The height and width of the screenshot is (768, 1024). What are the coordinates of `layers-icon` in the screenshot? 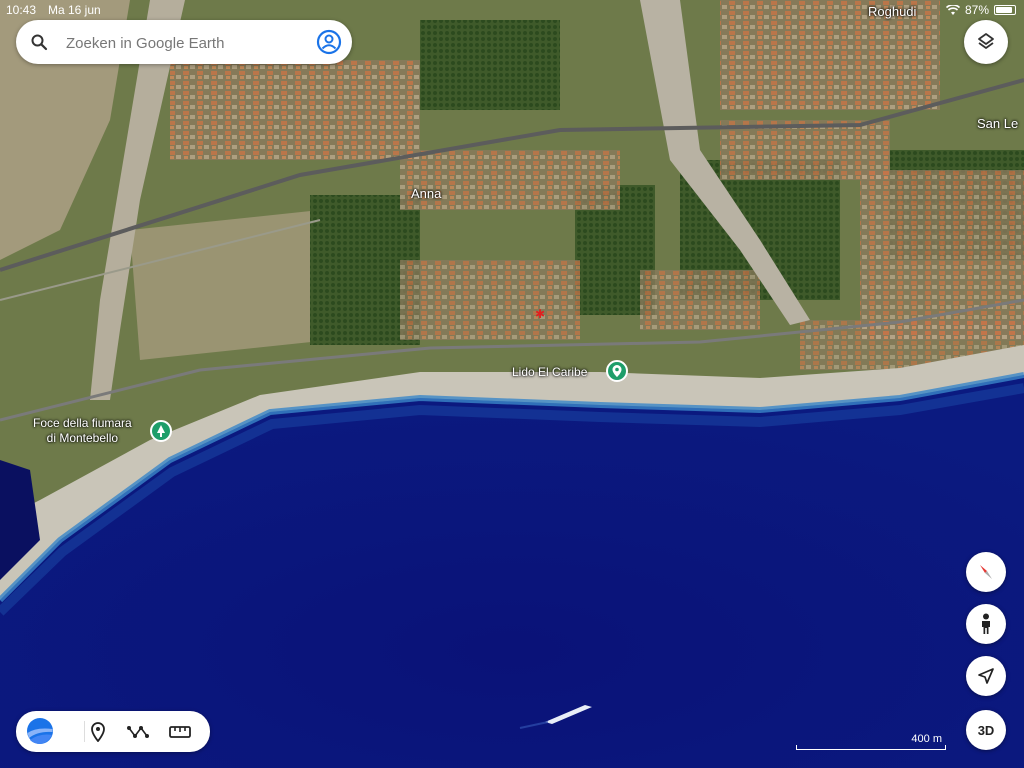 It's located at (986, 41).